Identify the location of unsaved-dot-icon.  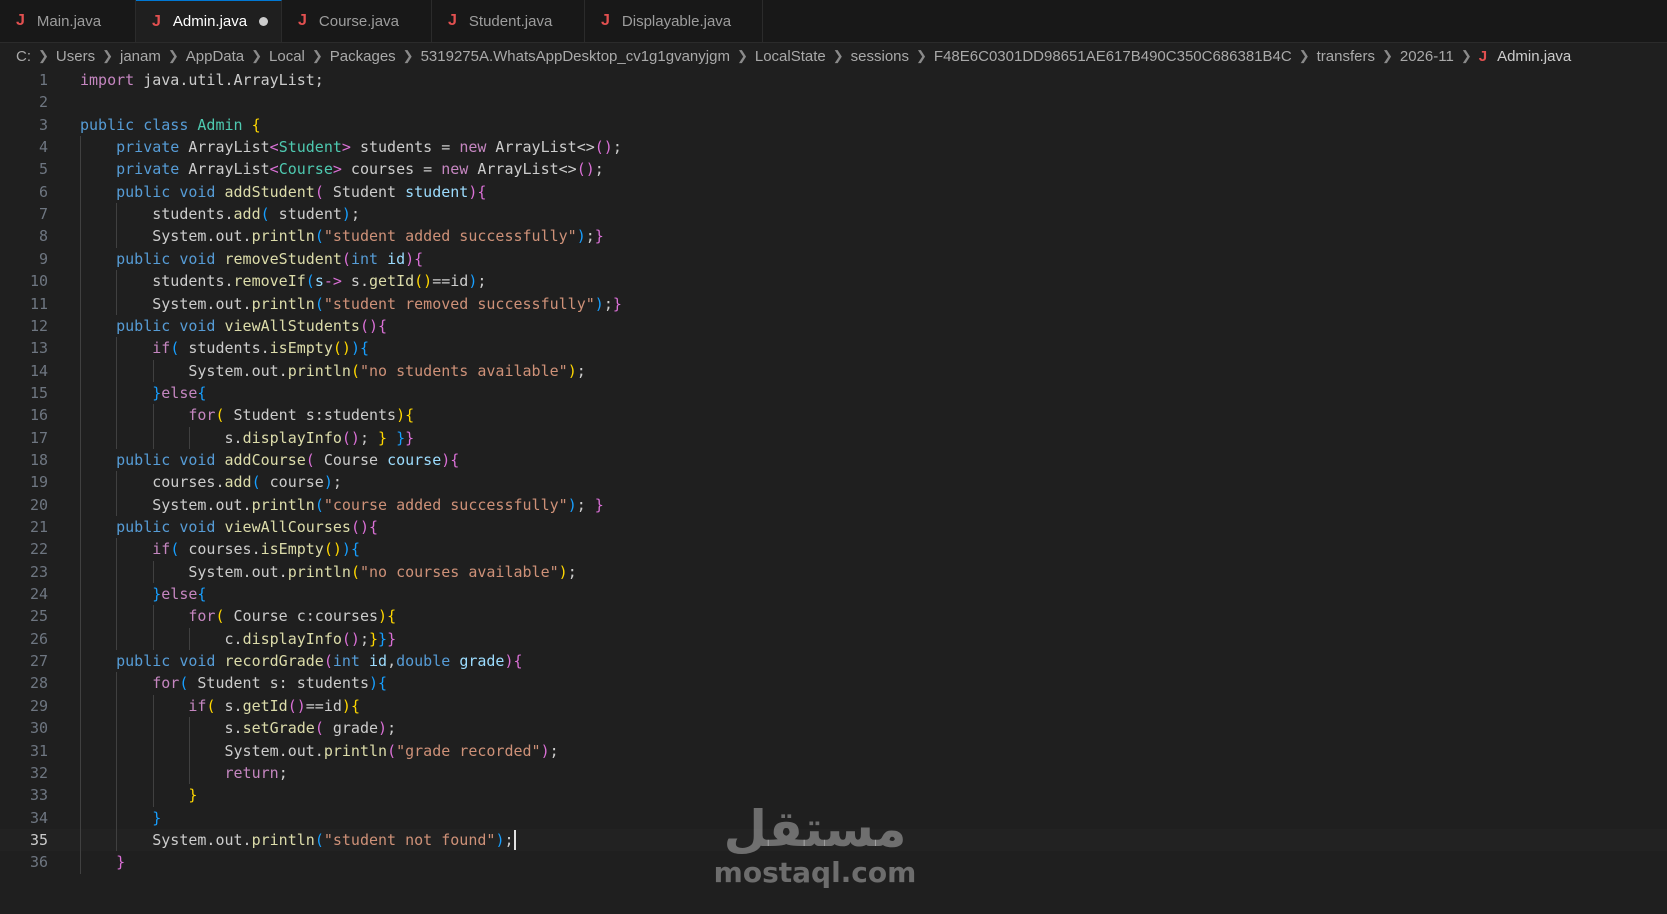
(264, 21).